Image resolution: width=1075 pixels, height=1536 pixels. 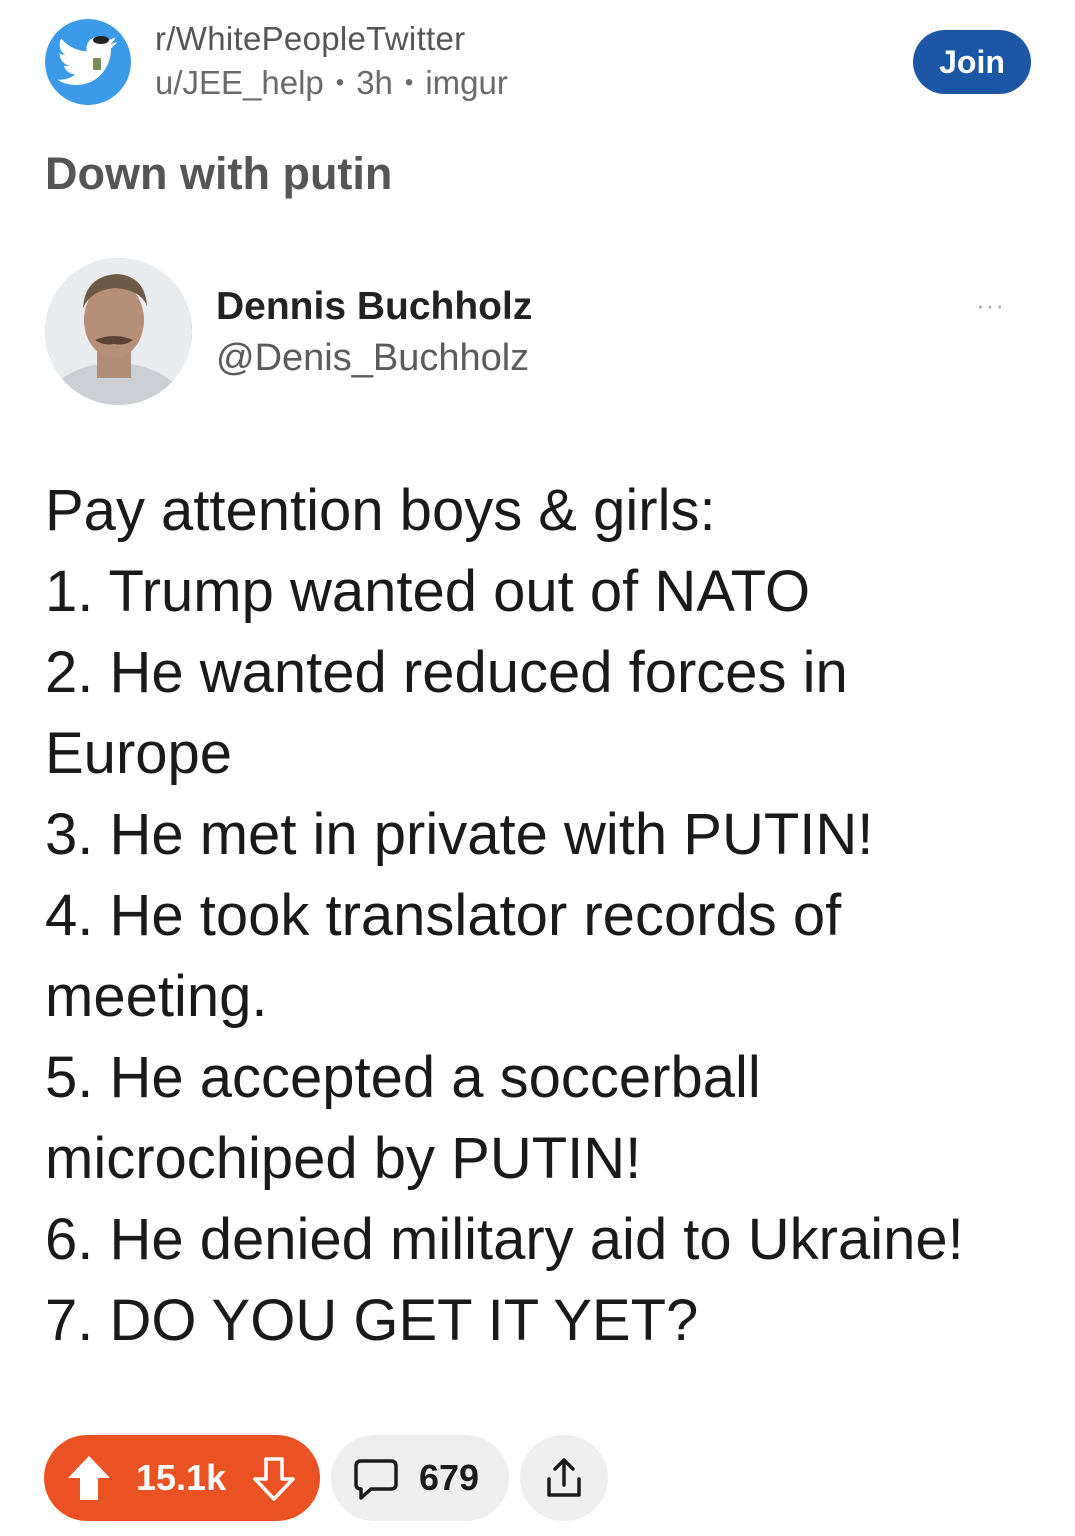 What do you see at coordinates (446, 672) in the screenshot?
I see `tweet-line: 2. He wanted reduced forces in` at bounding box center [446, 672].